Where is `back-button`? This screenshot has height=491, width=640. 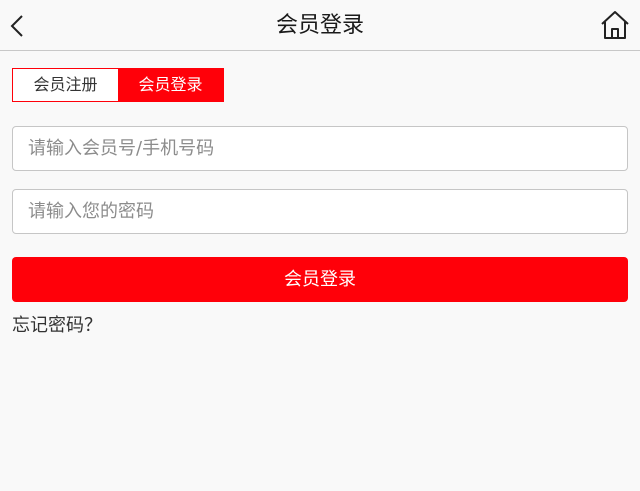
back-button is located at coordinates (19, 25).